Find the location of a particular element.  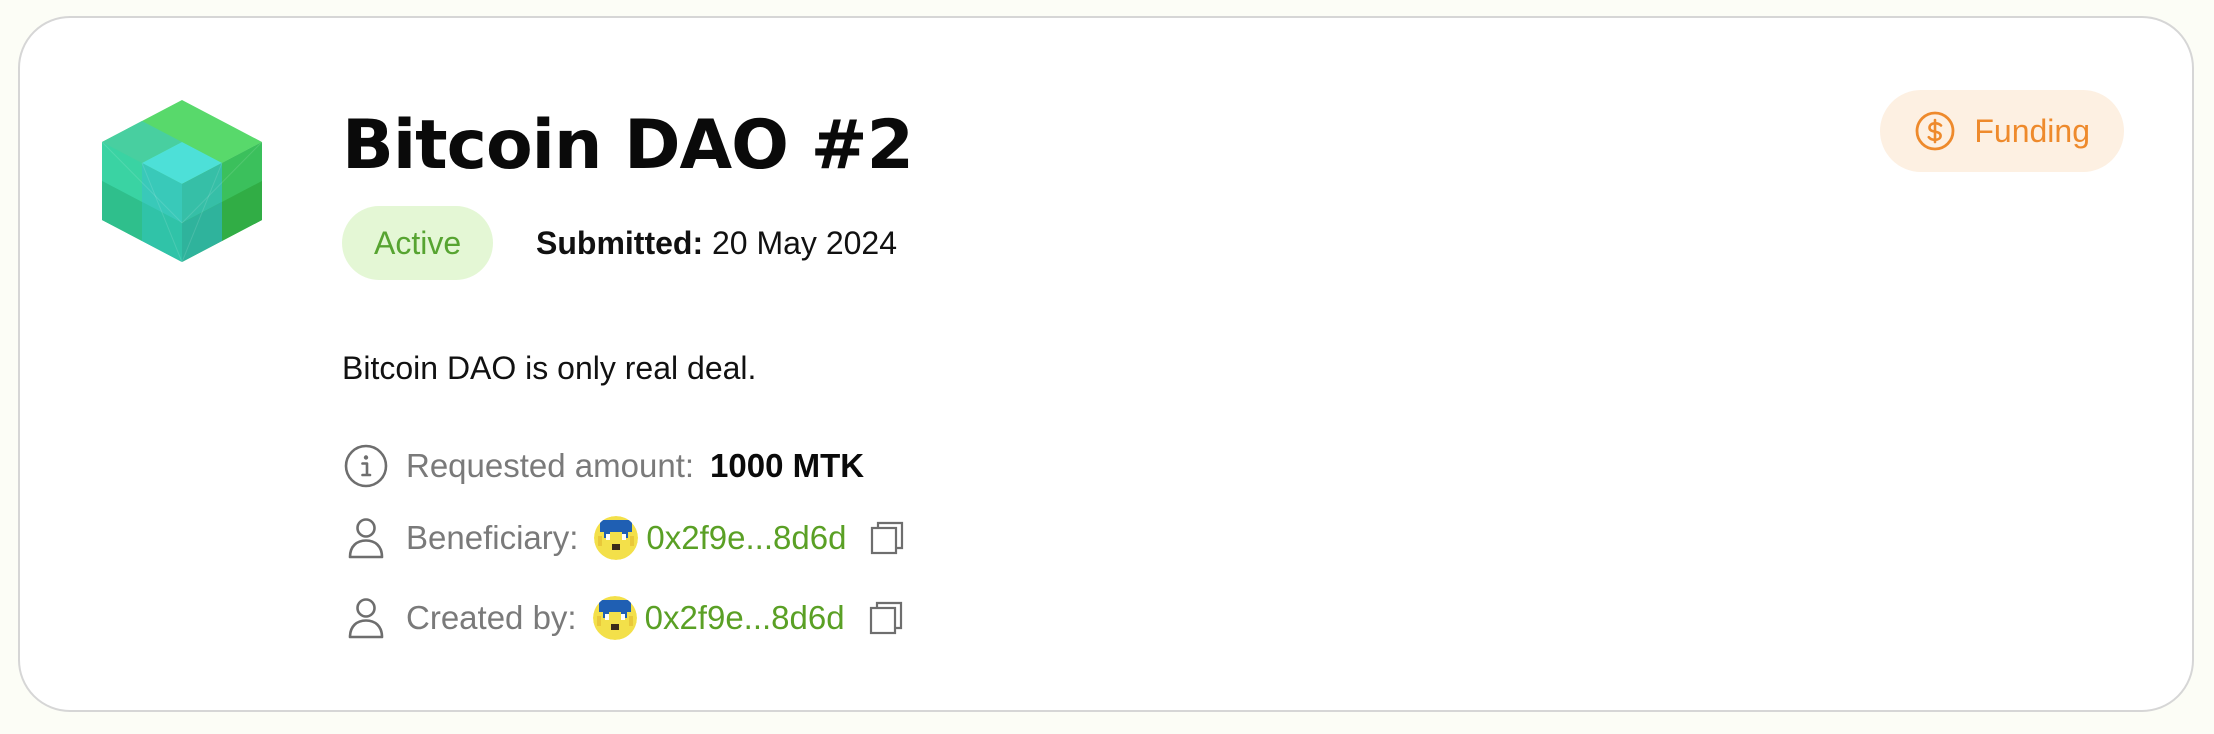

dollar-circle-icon is located at coordinates (1935, 131).